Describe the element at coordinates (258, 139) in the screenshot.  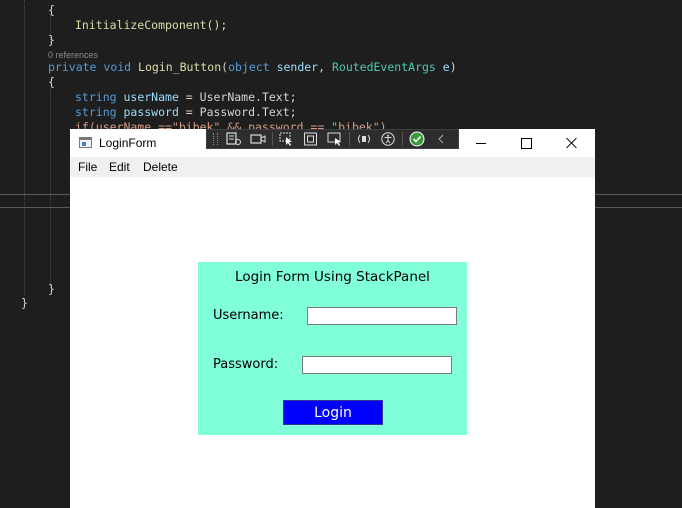
I see `record-icon` at that location.